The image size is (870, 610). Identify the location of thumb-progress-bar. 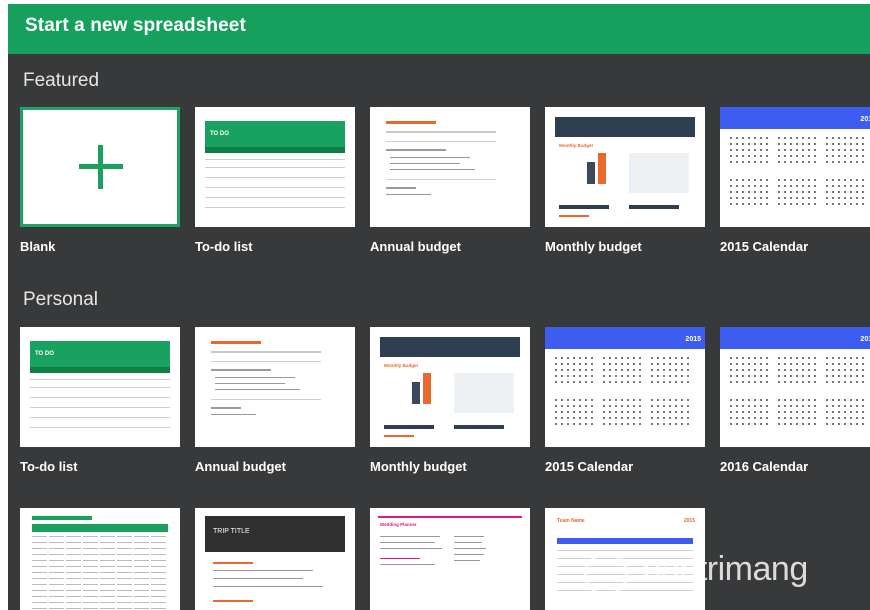
(584, 207).